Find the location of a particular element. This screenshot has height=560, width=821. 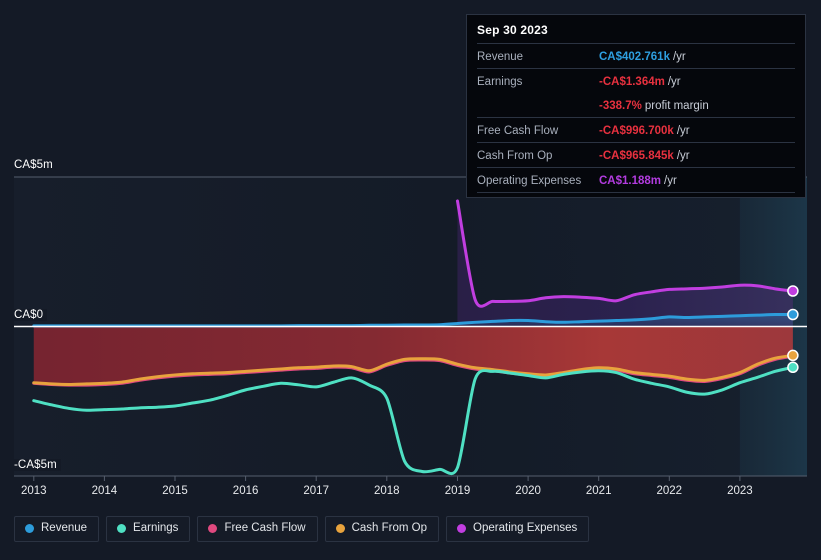

endpoint-marker-earnings is located at coordinates (793, 367).